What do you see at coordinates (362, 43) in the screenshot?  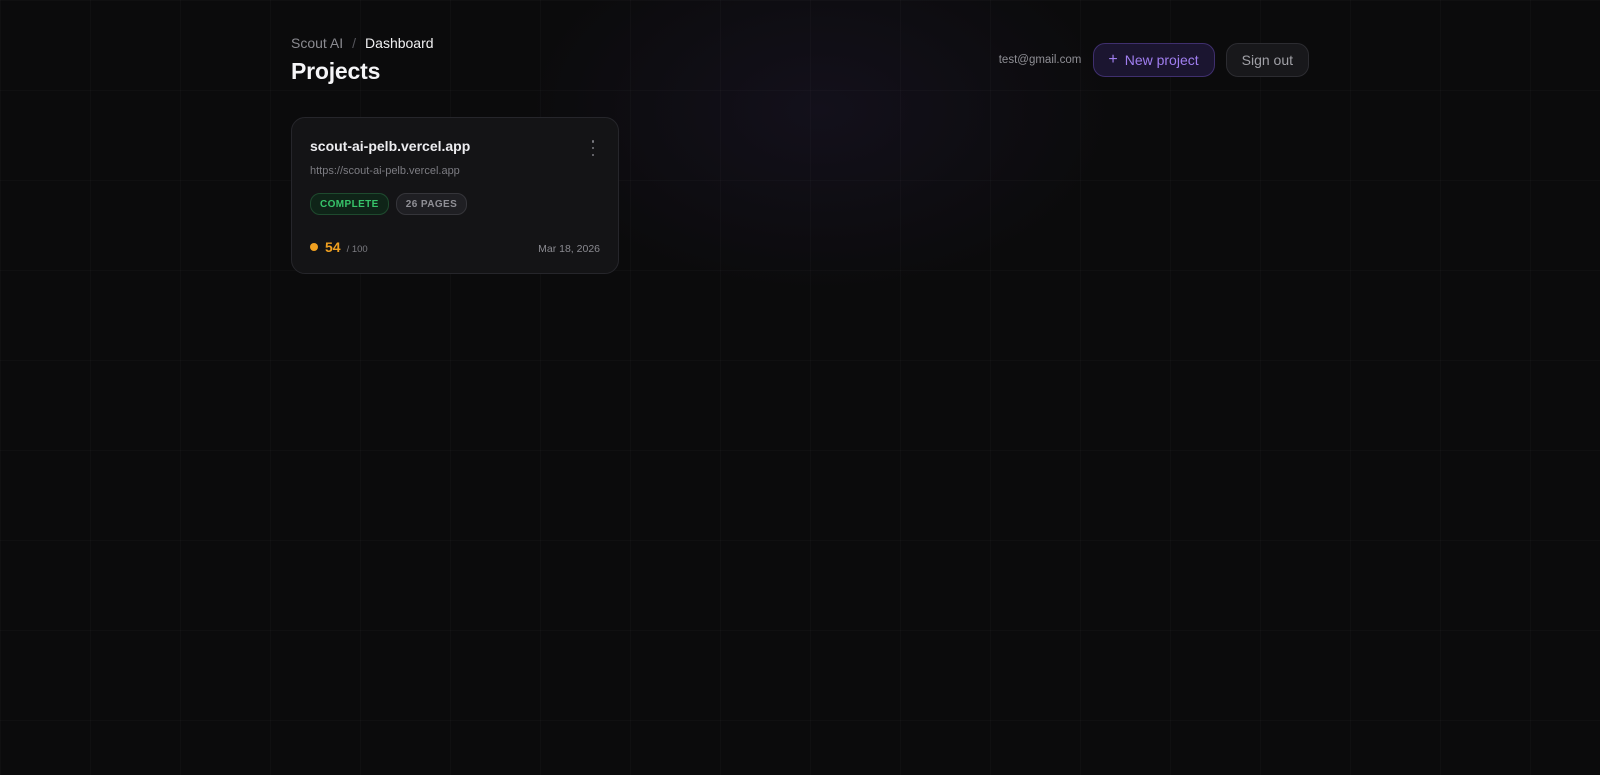 I see `breadcrumb: Scout AI / Dashboard` at bounding box center [362, 43].